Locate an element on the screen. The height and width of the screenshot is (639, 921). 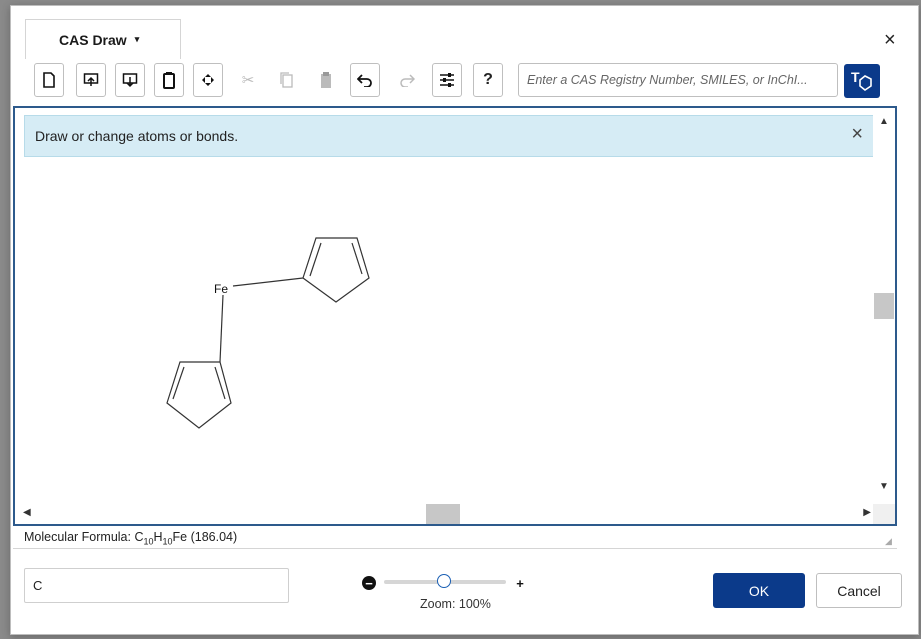
svg-text: T is located at coordinates (855, 77).